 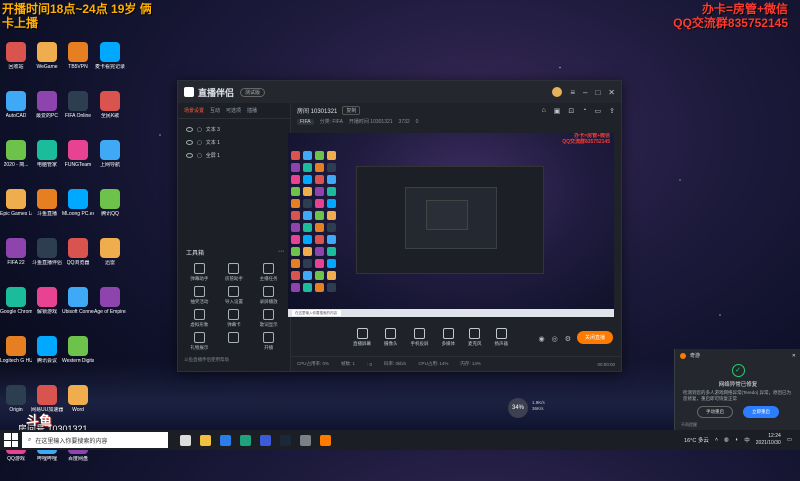 I want to click on network-monitor-widget: 34%, so click(x=518, y=408).